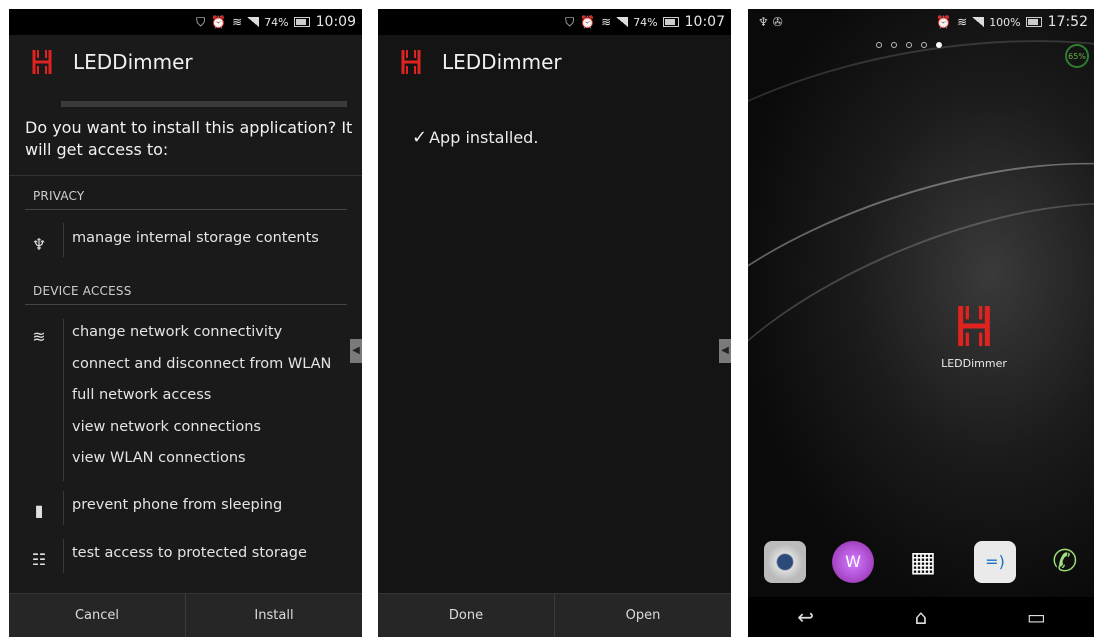 The image size is (1094, 637). I want to click on section-device-access: DEVICE ACCESS, so click(82, 291).